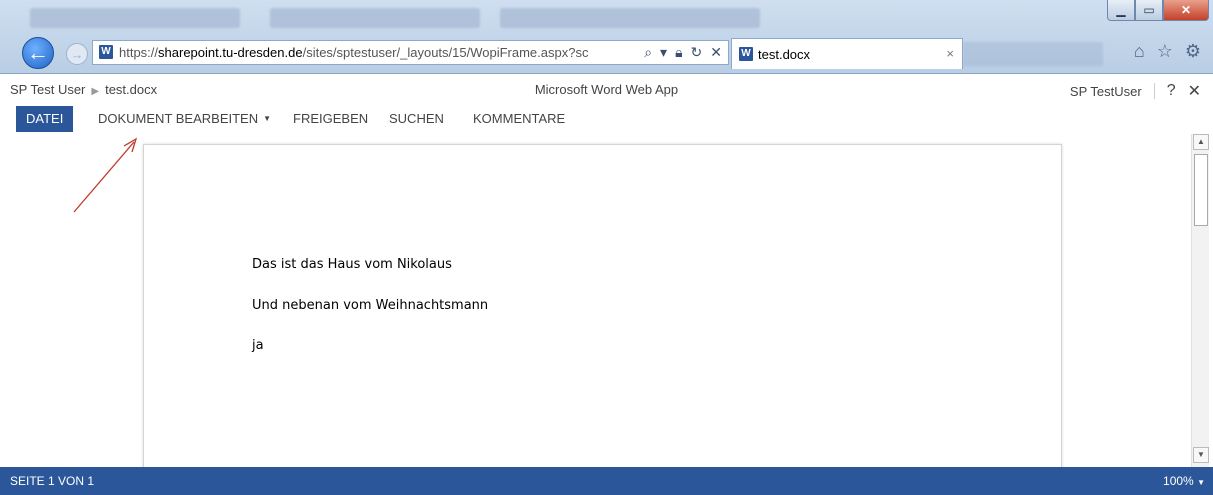 The image size is (1213, 495). I want to click on title-bar: ▁ ▭ ✕, so click(606, 18).